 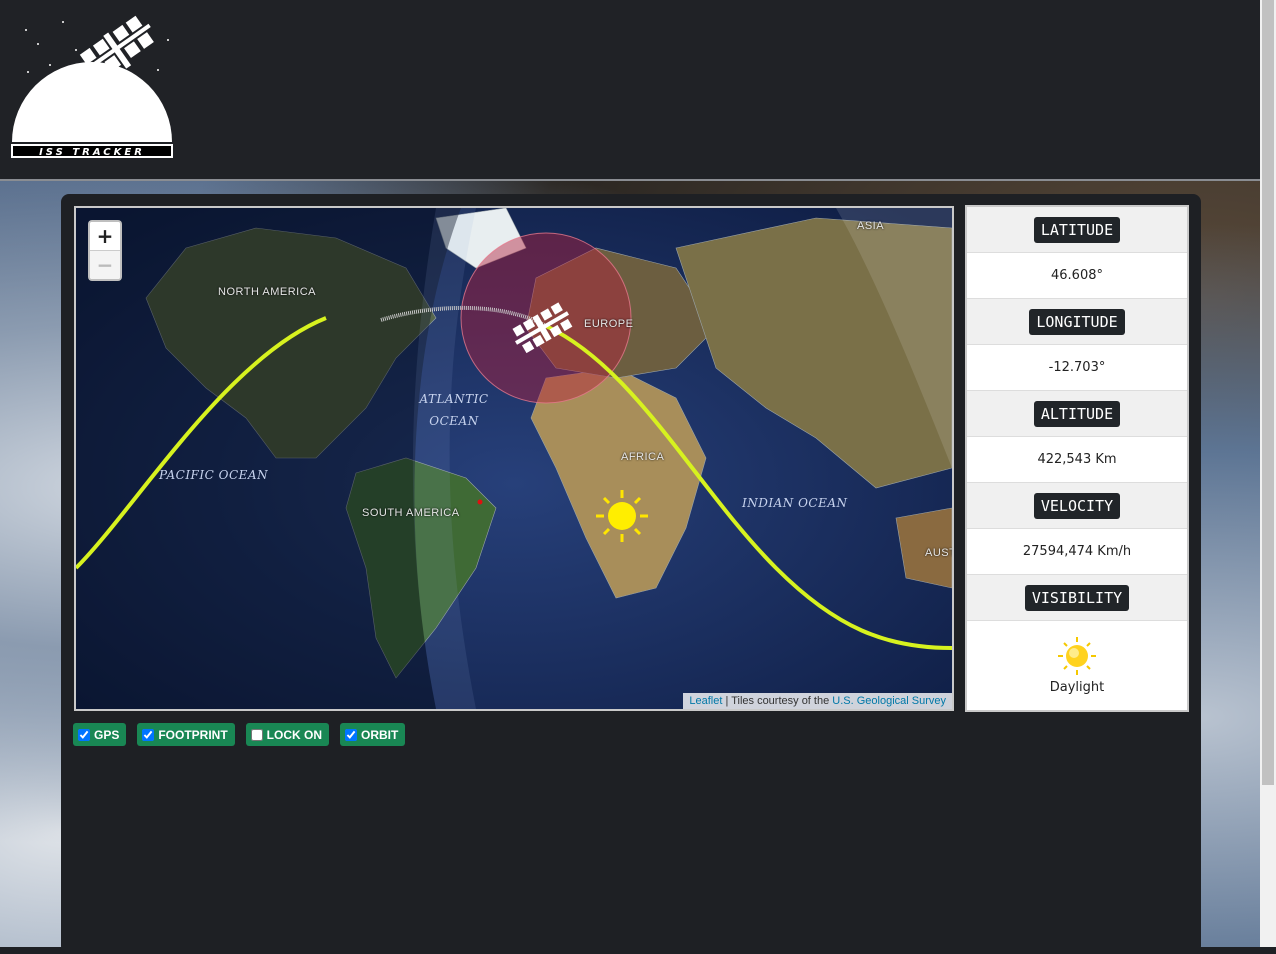 What do you see at coordinates (609, 324) in the screenshot?
I see `label-europe: EUROPE` at bounding box center [609, 324].